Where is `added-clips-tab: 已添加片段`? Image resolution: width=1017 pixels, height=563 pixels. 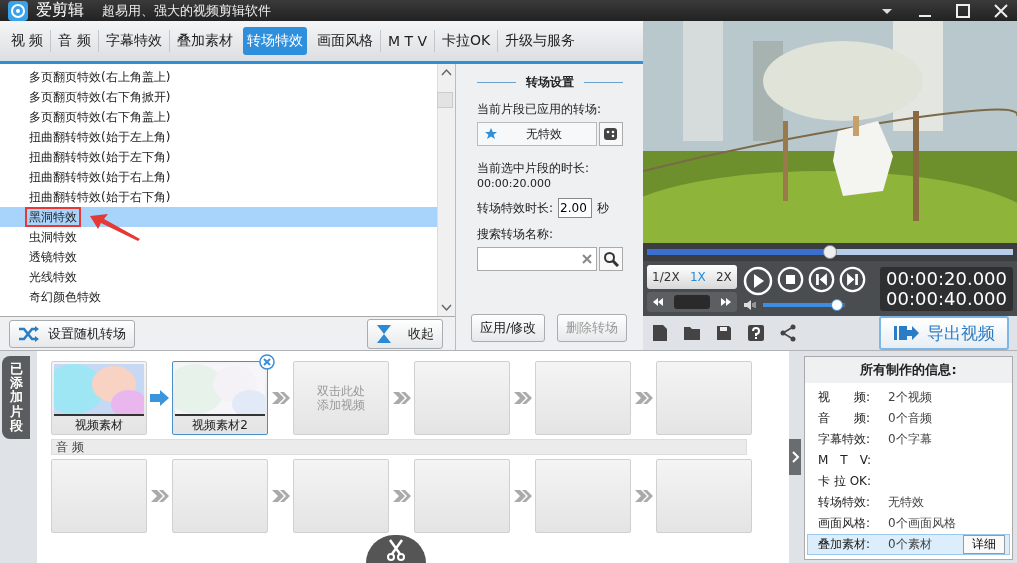
added-clips-tab: 已添加片段 is located at coordinates (16, 397).